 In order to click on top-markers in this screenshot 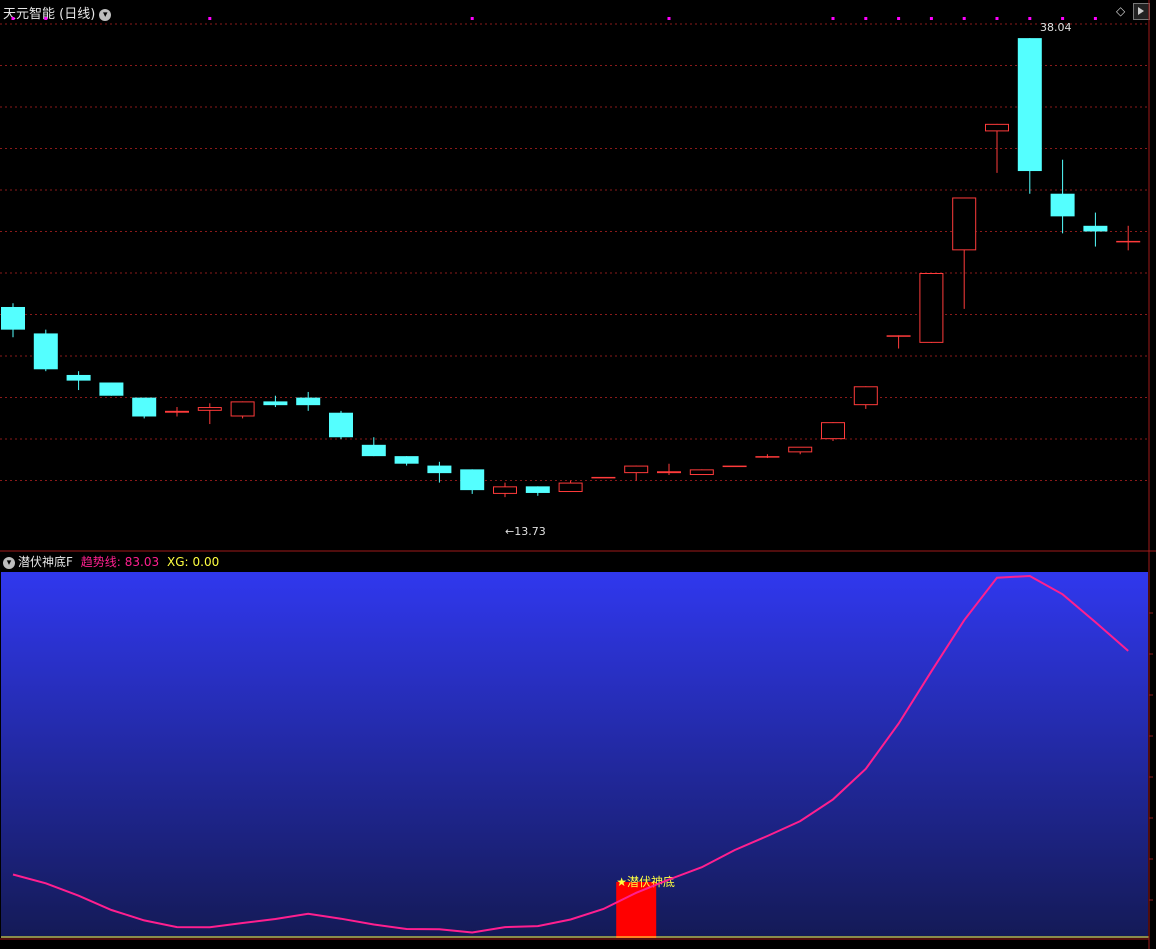, I will do `click(554, 18)`.